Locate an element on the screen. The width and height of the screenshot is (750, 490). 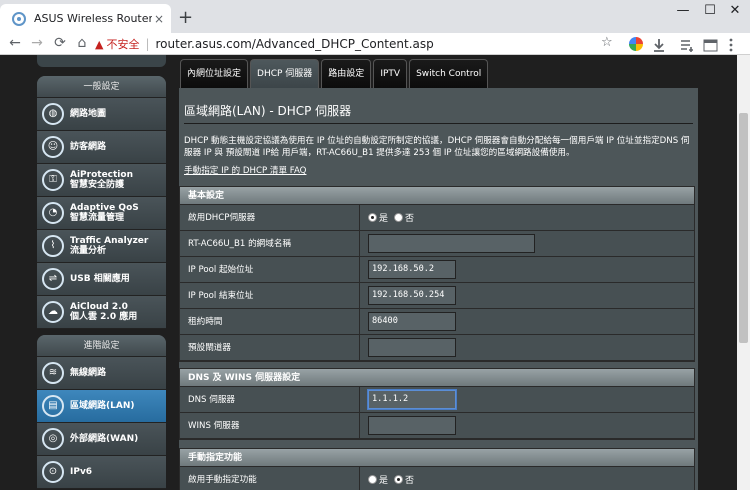
default-gateway-row: 預設閘道器 is located at coordinates (437, 348).